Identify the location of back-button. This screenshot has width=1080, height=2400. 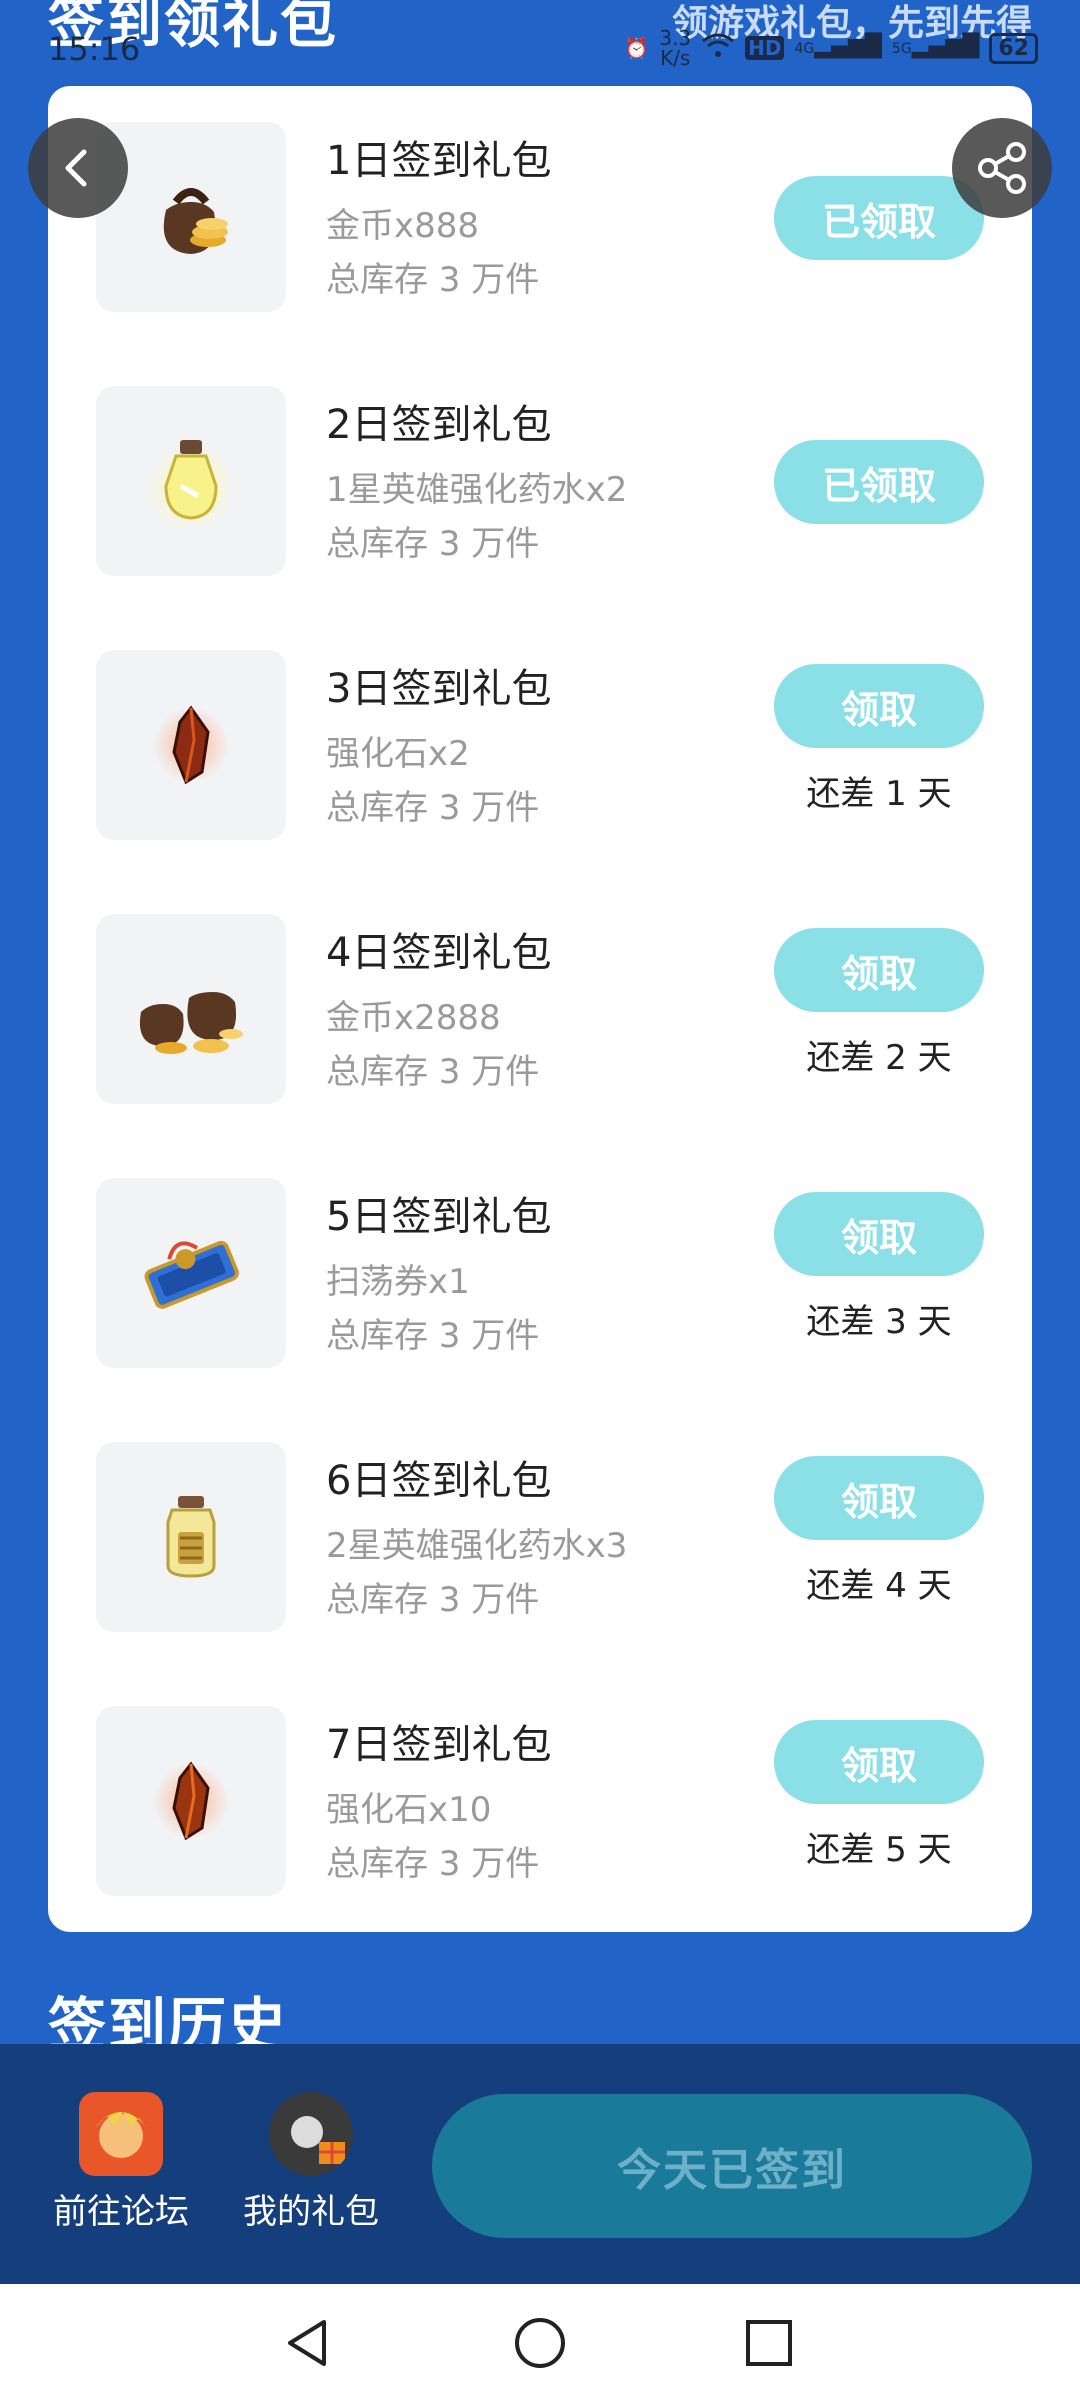
(78, 168).